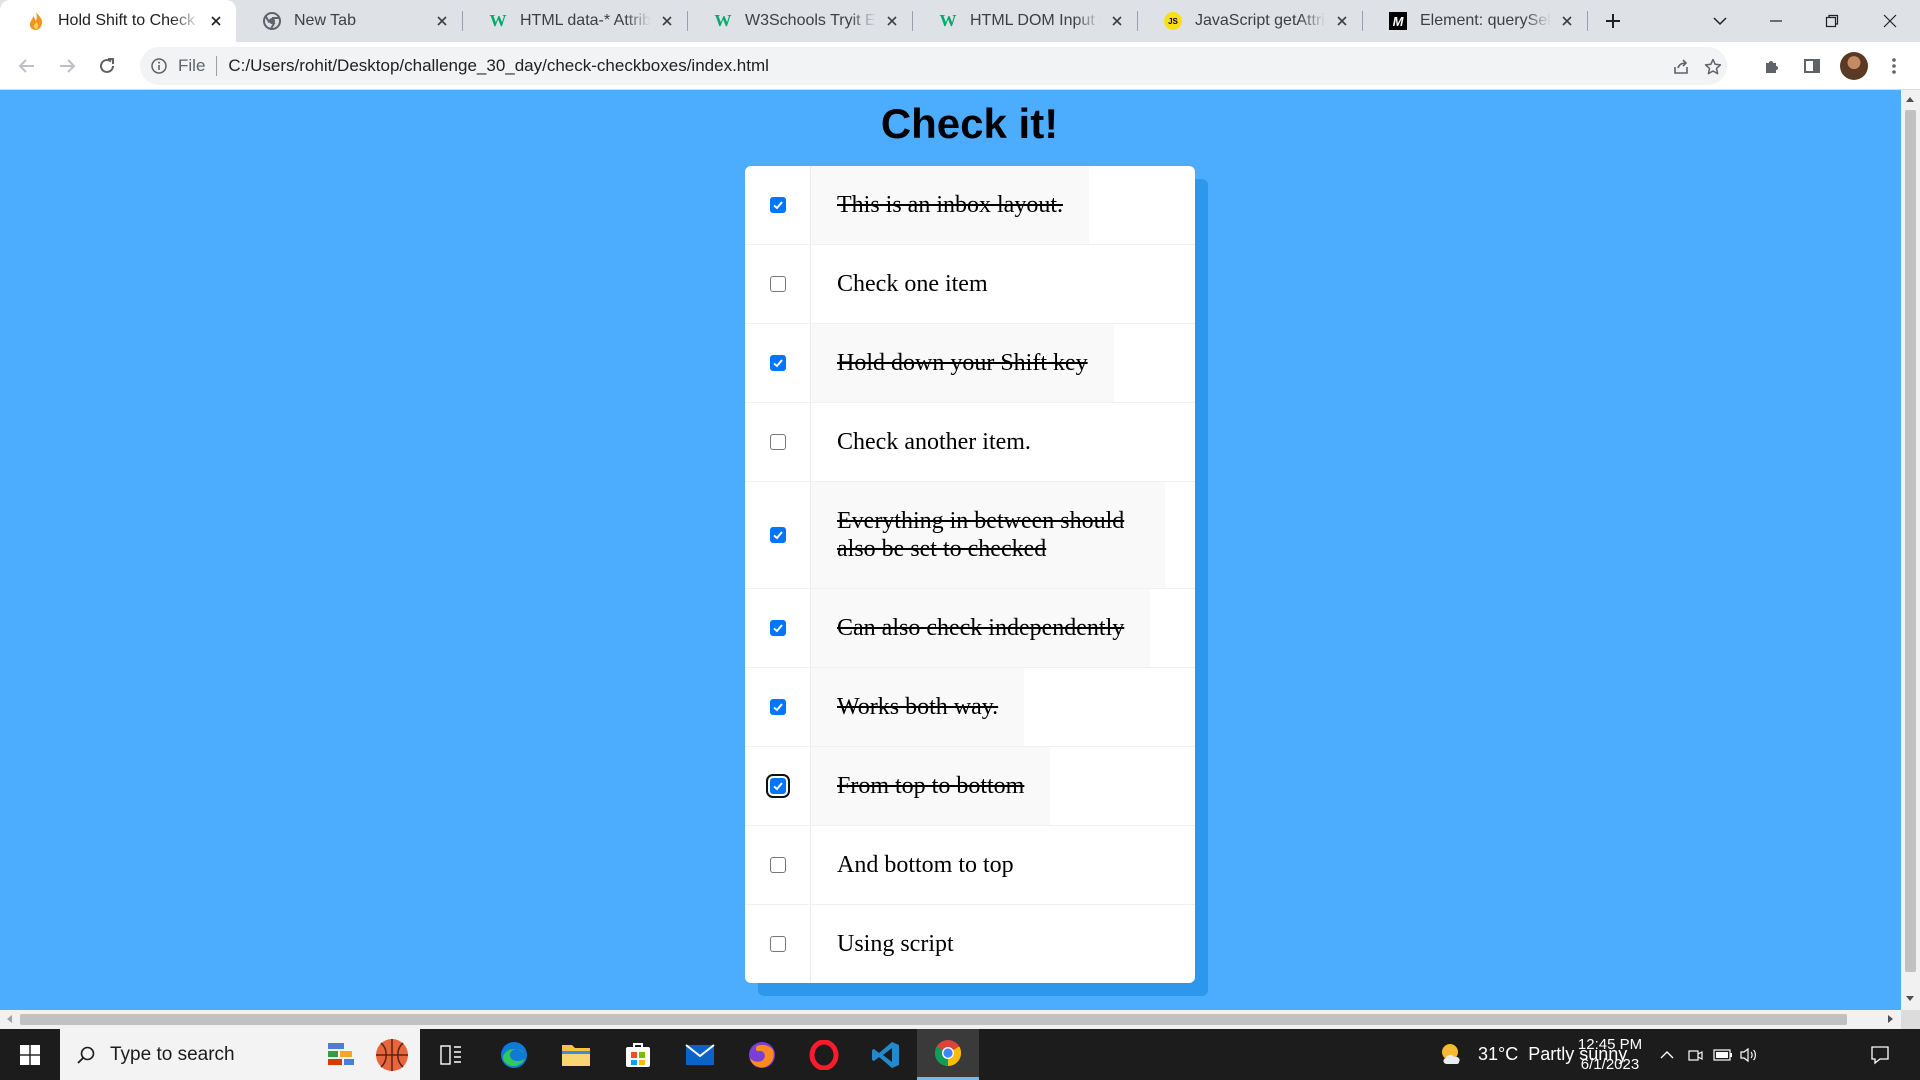  I want to click on vertical-scroll-thumb, so click(1910, 541).